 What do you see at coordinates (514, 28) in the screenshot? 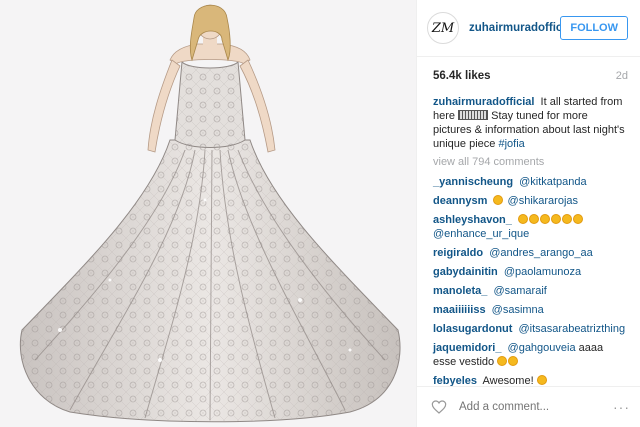
I see `author-username: zuhairmuradofficial` at bounding box center [514, 28].